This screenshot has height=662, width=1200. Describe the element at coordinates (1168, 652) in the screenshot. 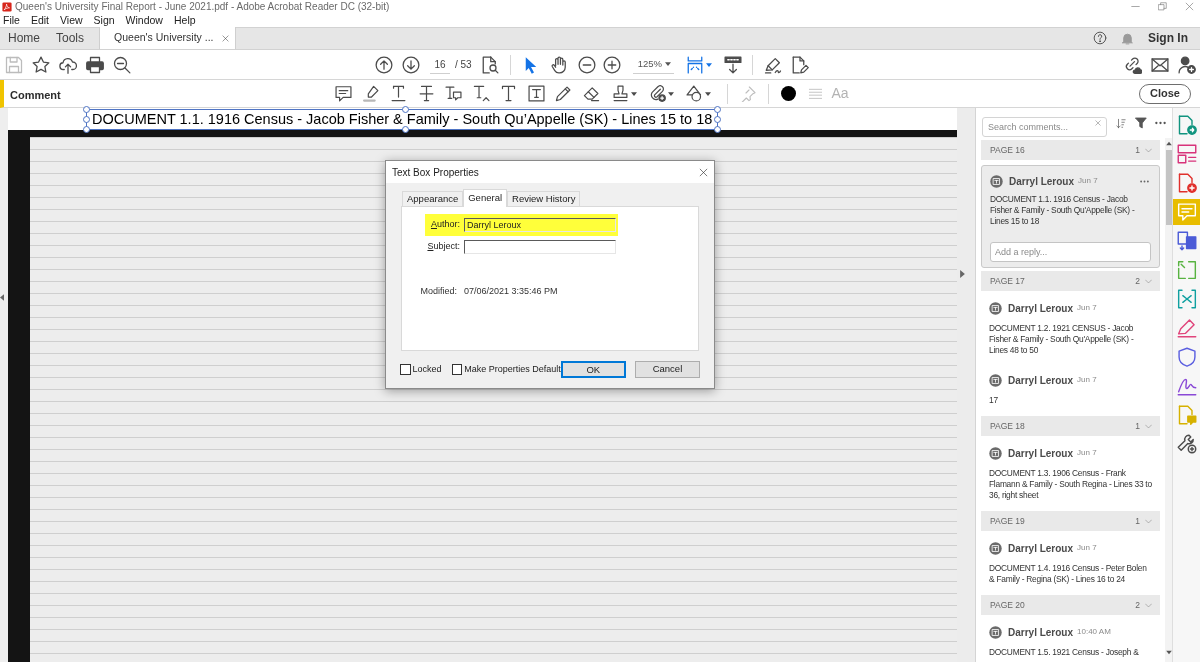

I see `scroll-down-icon` at that location.